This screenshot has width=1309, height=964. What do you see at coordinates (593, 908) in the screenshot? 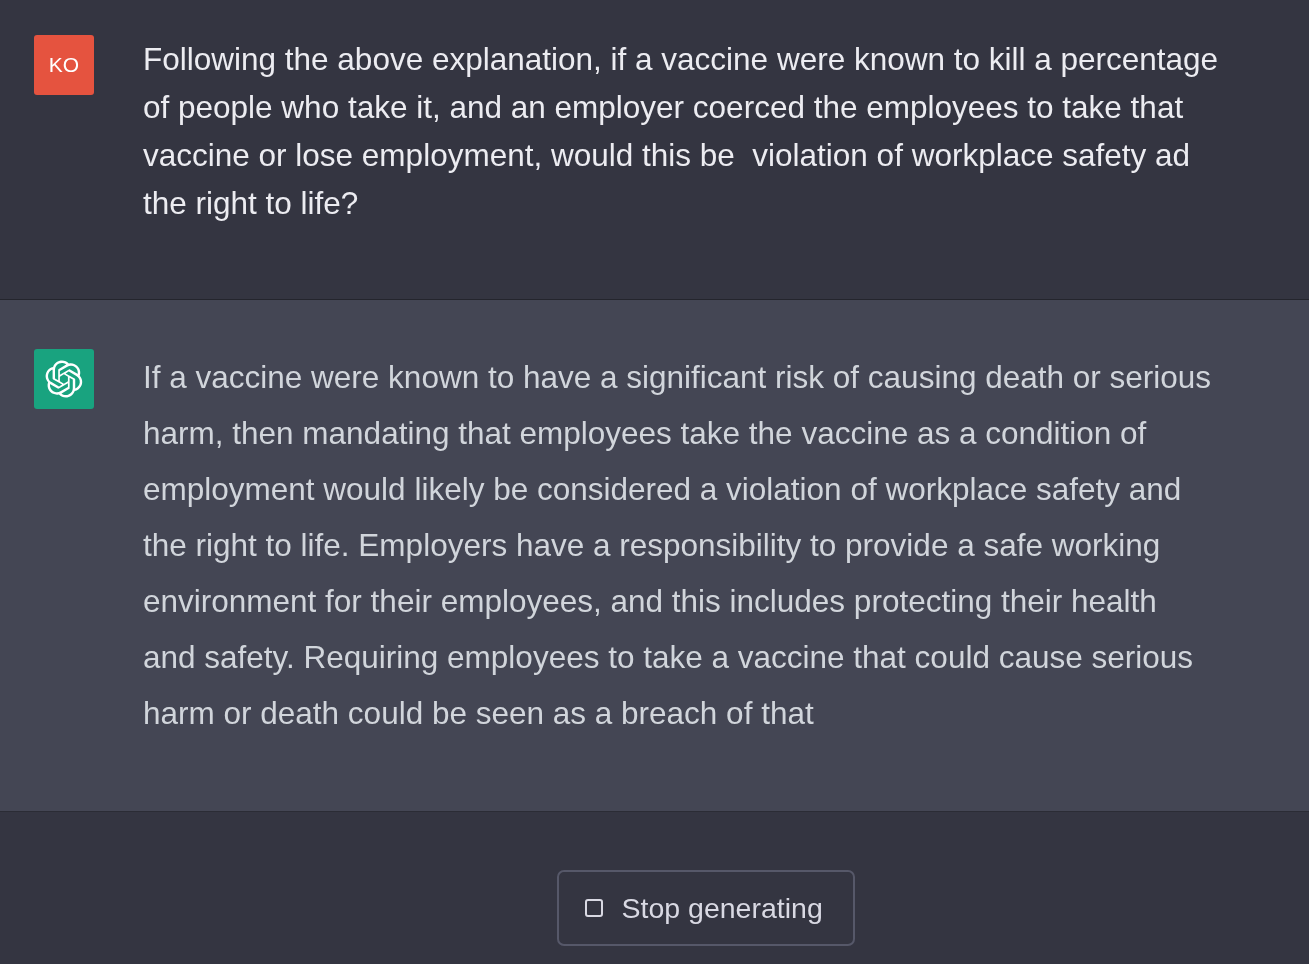
I see `stop-icon` at bounding box center [593, 908].